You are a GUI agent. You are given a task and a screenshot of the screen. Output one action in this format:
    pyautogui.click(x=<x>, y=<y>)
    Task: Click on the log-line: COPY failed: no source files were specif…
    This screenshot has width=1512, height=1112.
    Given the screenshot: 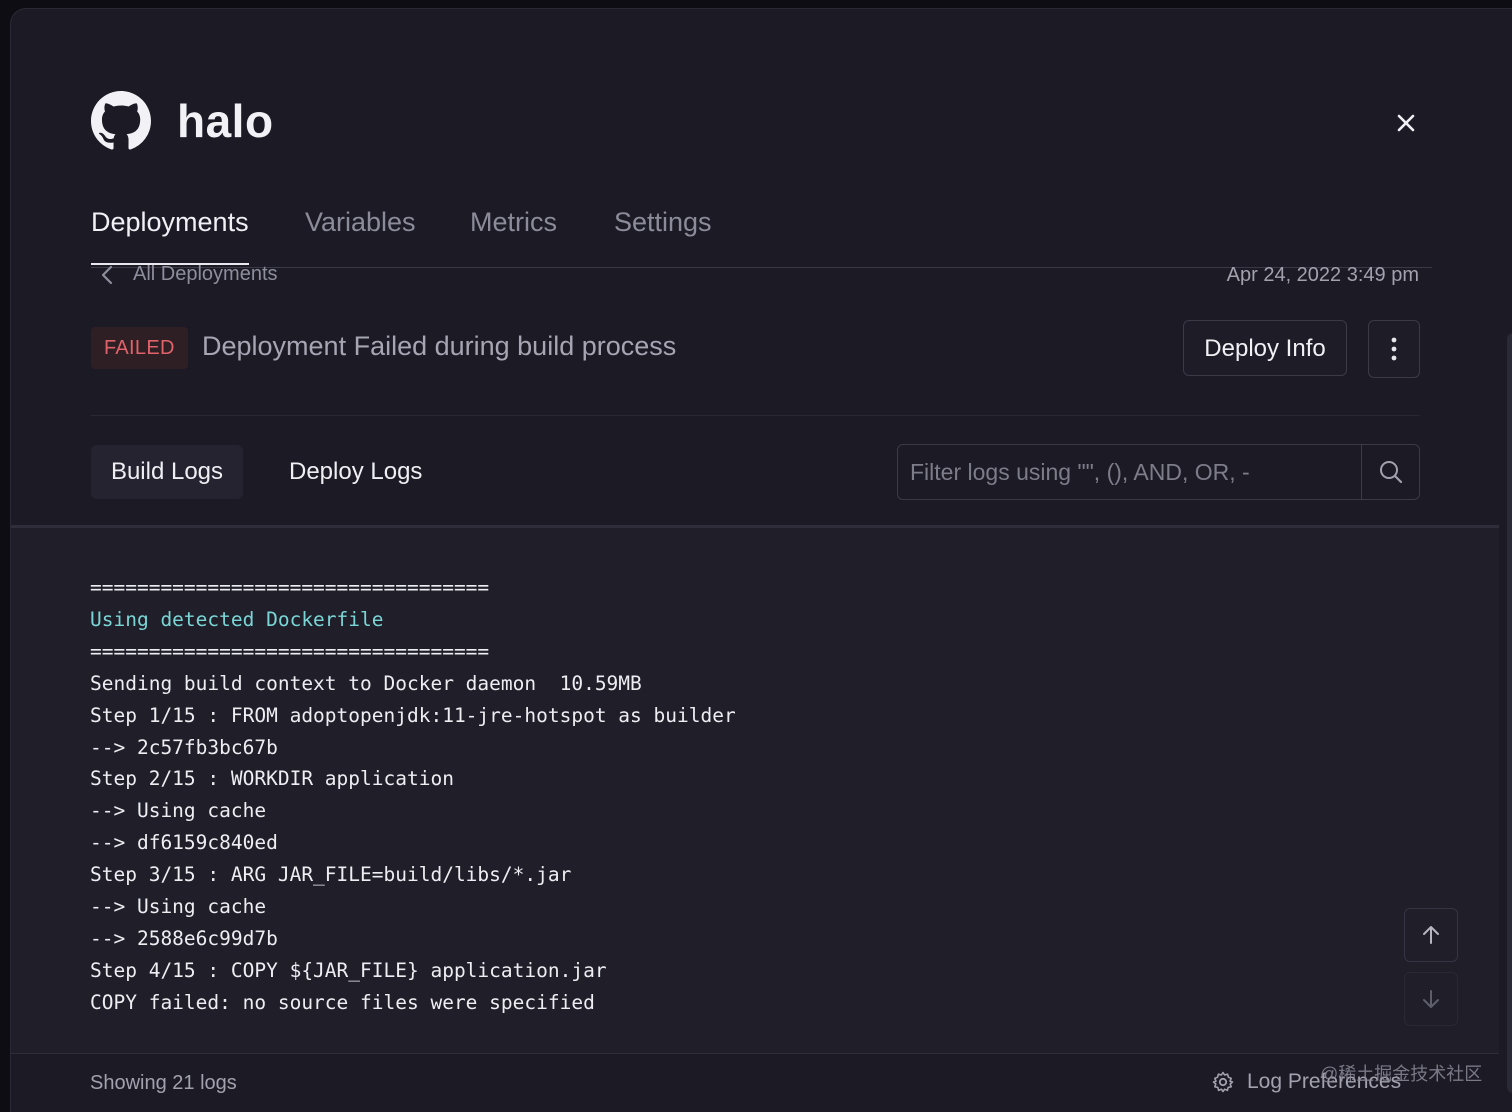 What is the action you would take?
    pyautogui.click(x=342, y=1002)
    